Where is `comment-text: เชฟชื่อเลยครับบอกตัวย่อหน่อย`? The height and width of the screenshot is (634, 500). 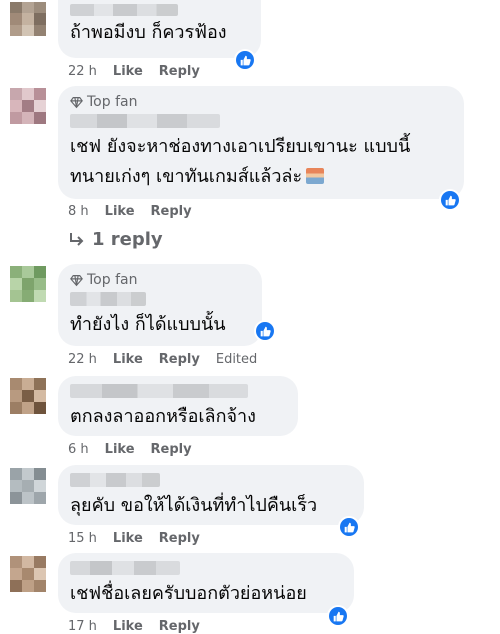
comment-text: เชฟชื่อเลยครับบอกตัวย่อหน่อย is located at coordinates (188, 593).